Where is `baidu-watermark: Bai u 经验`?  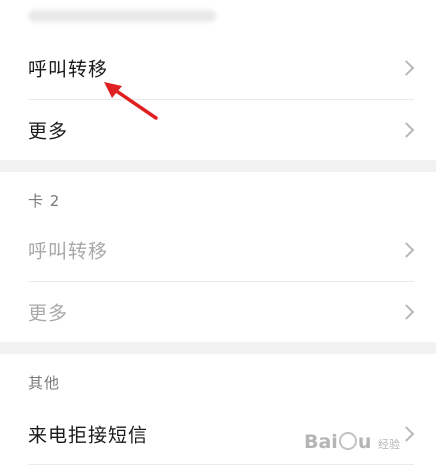 baidu-watermark: Bai u 经验 is located at coordinates (364, 442).